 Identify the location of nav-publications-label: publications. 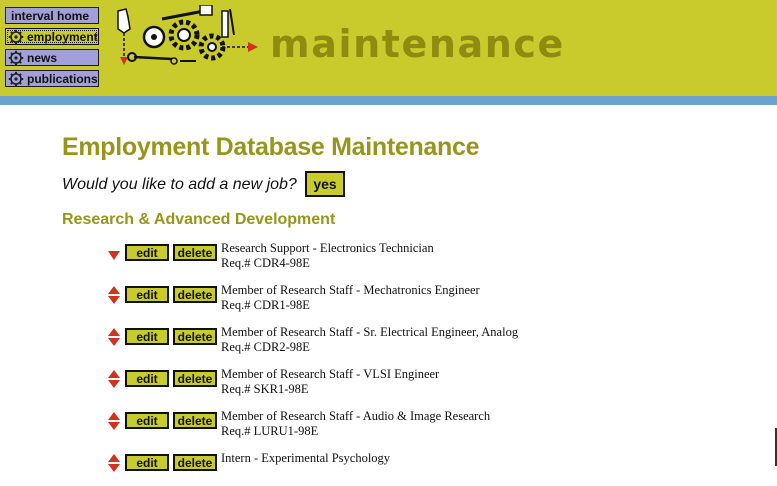
(62, 78).